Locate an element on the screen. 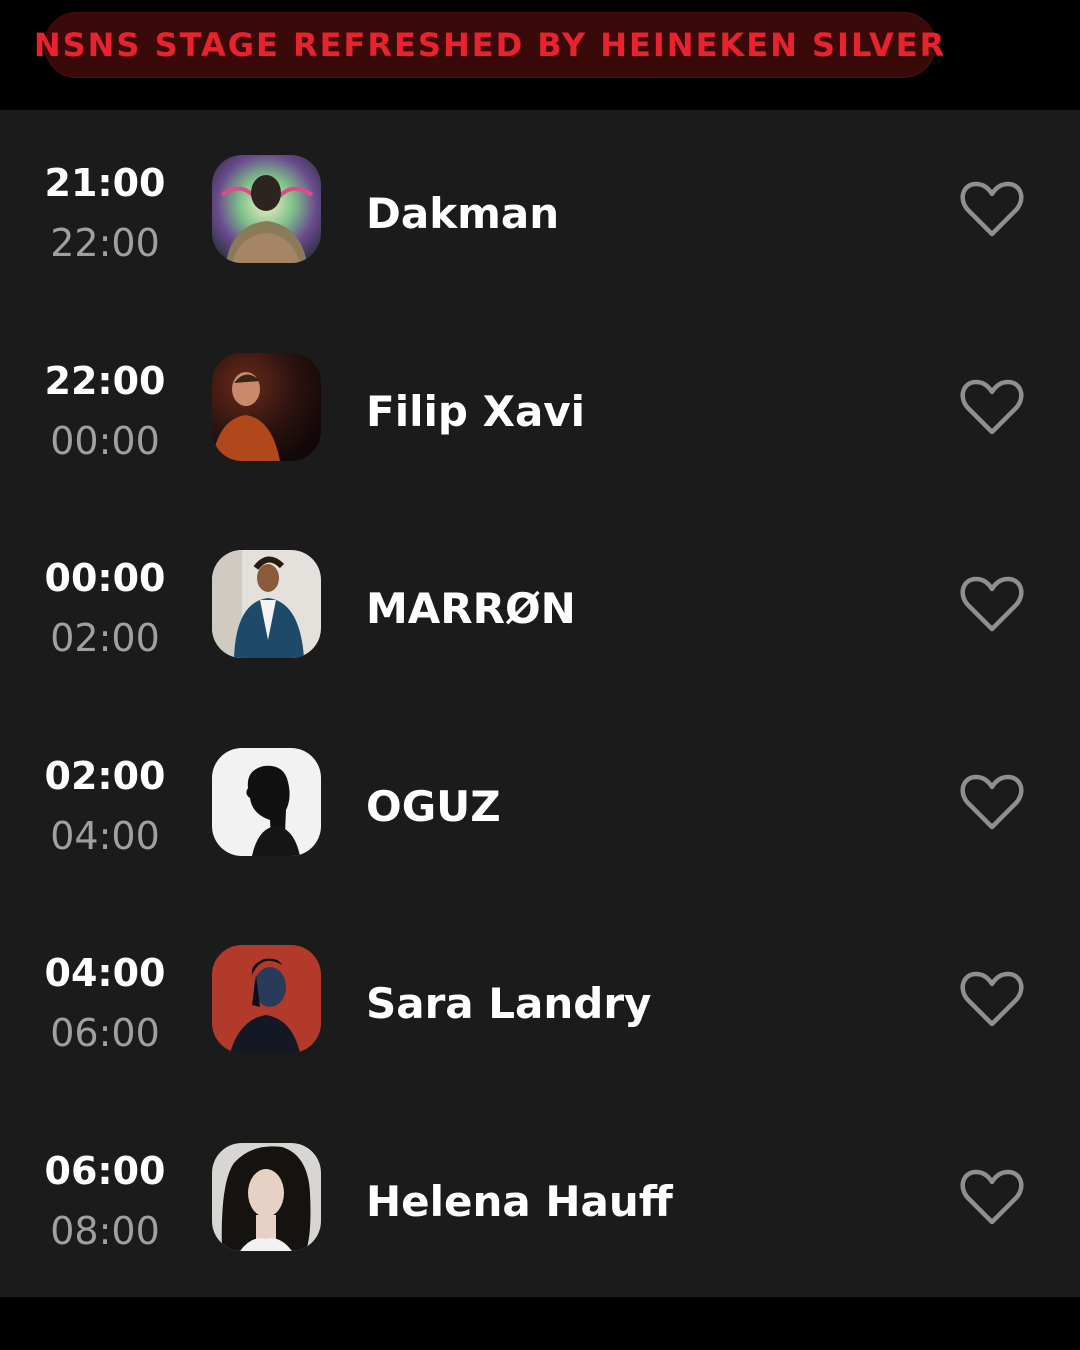 The height and width of the screenshot is (1350, 1080). artist-name: Dakman is located at coordinates (463, 213).